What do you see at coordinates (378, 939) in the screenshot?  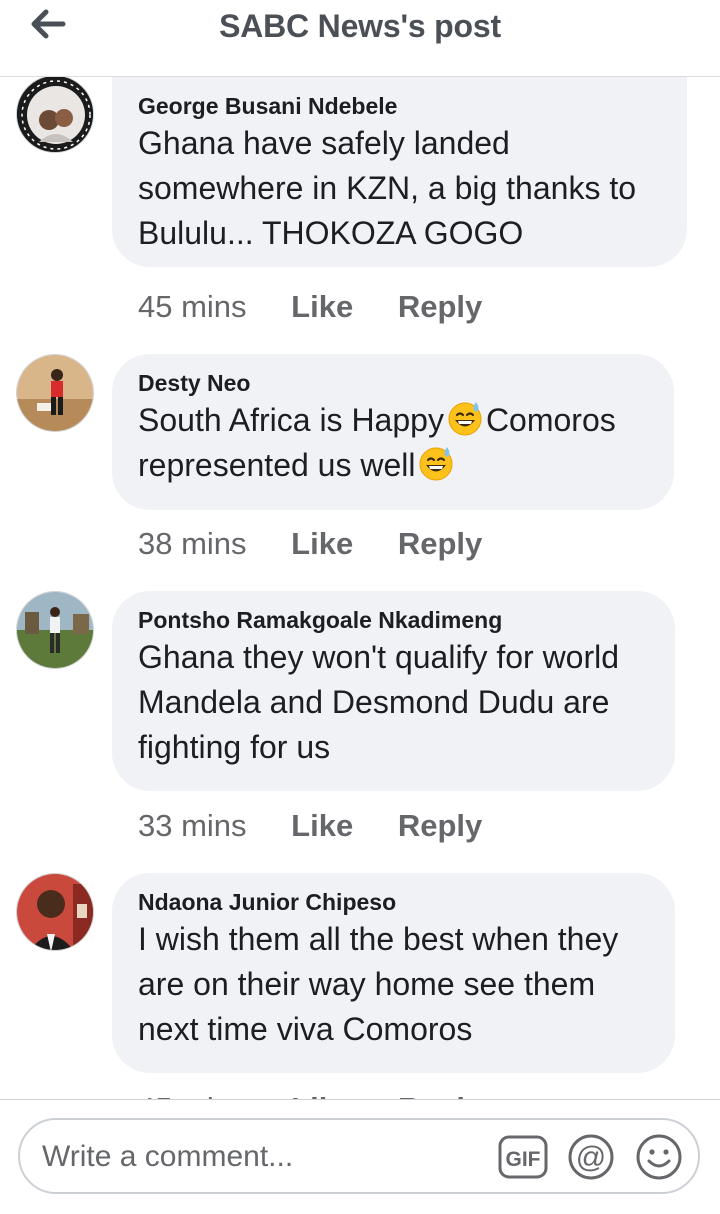 I see `comment-line: I wish them all the best when they` at bounding box center [378, 939].